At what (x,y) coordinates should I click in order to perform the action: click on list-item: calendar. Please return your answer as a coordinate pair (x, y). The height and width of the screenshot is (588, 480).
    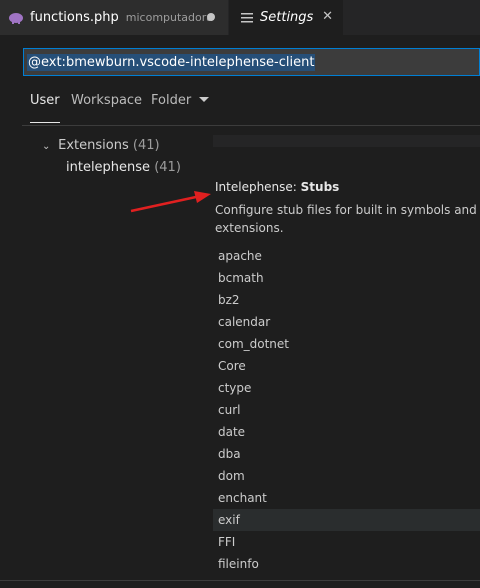
    Looking at the image, I should click on (346, 322).